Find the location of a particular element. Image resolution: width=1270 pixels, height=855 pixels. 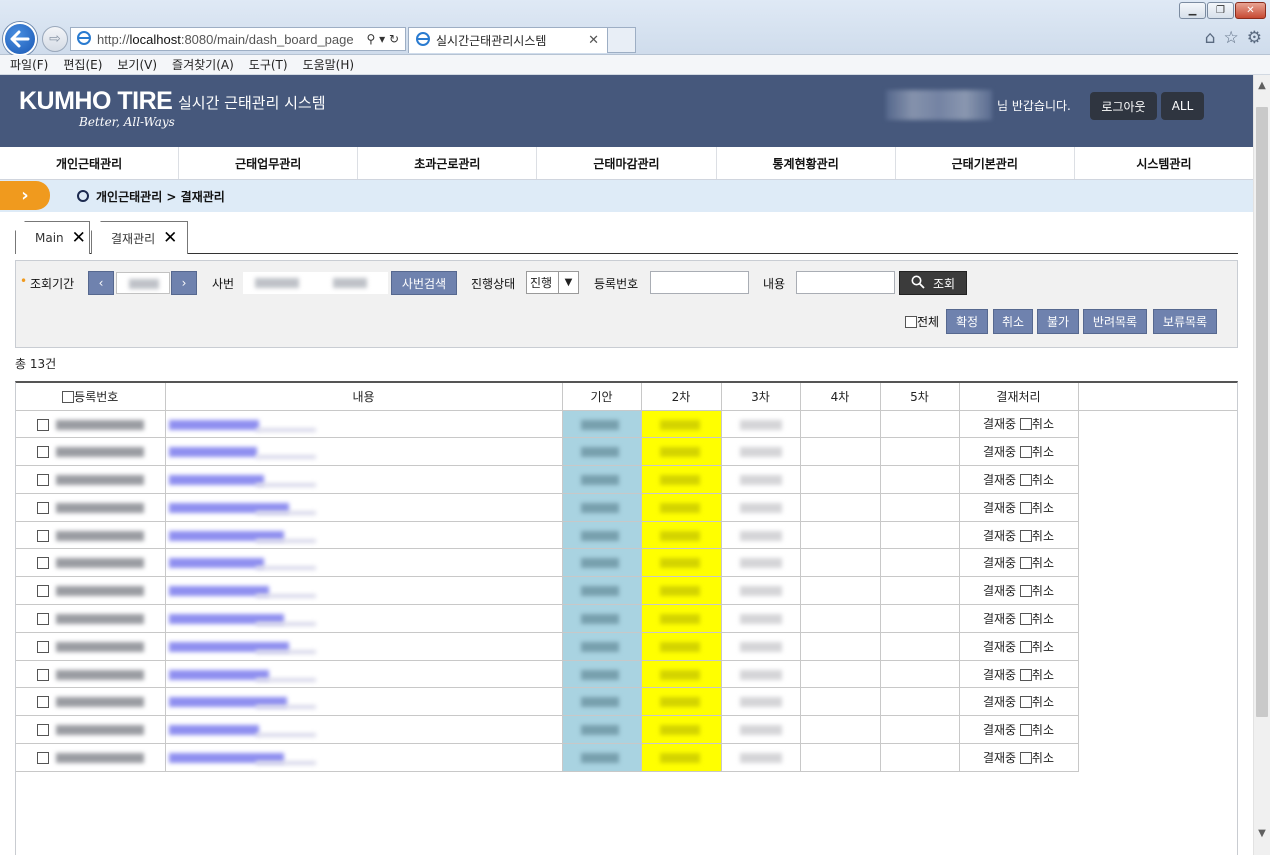

nav-item-closing: 근태마감관리 is located at coordinates (627, 163).